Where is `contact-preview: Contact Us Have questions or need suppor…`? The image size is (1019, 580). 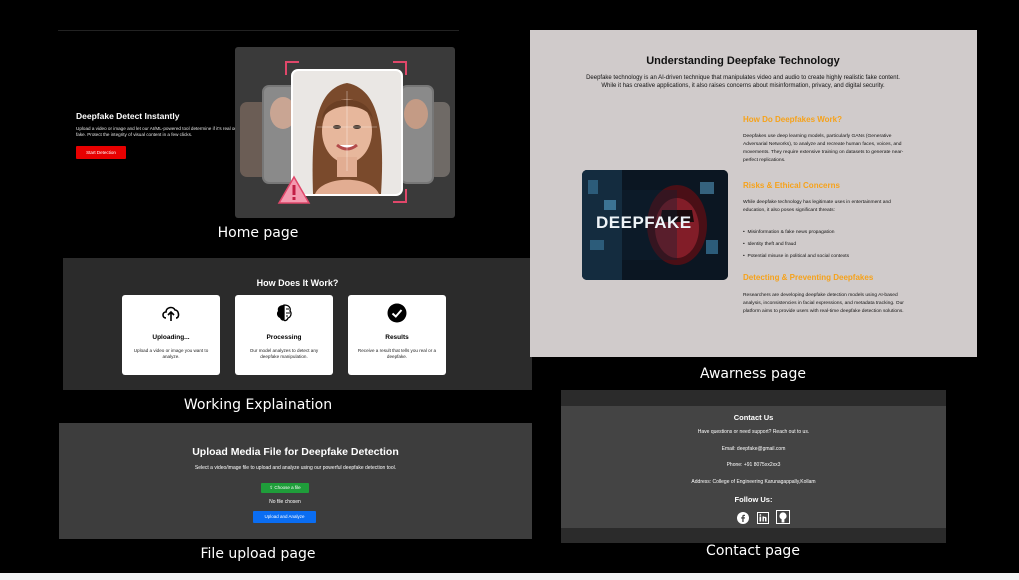
contact-preview: Contact Us Have questions or need suppor… is located at coordinates (753, 467).